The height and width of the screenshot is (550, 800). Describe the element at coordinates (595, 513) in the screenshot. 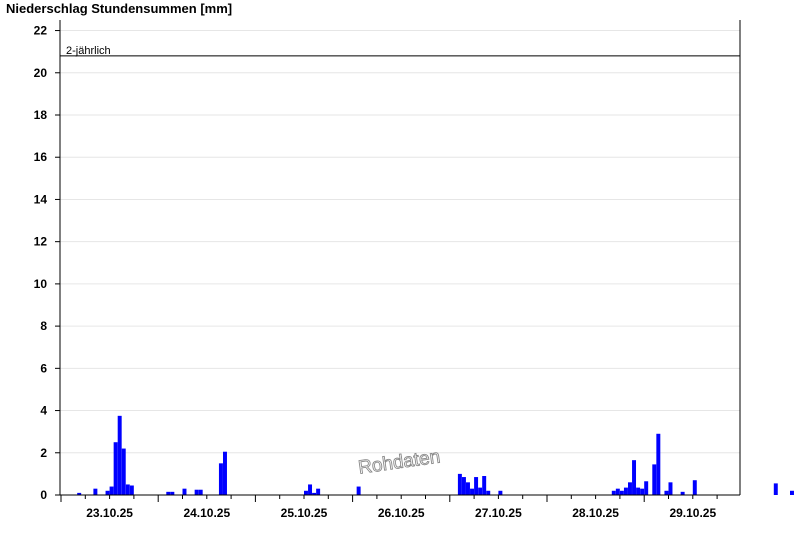

I see `x-tick-label: 28.10.25` at that location.